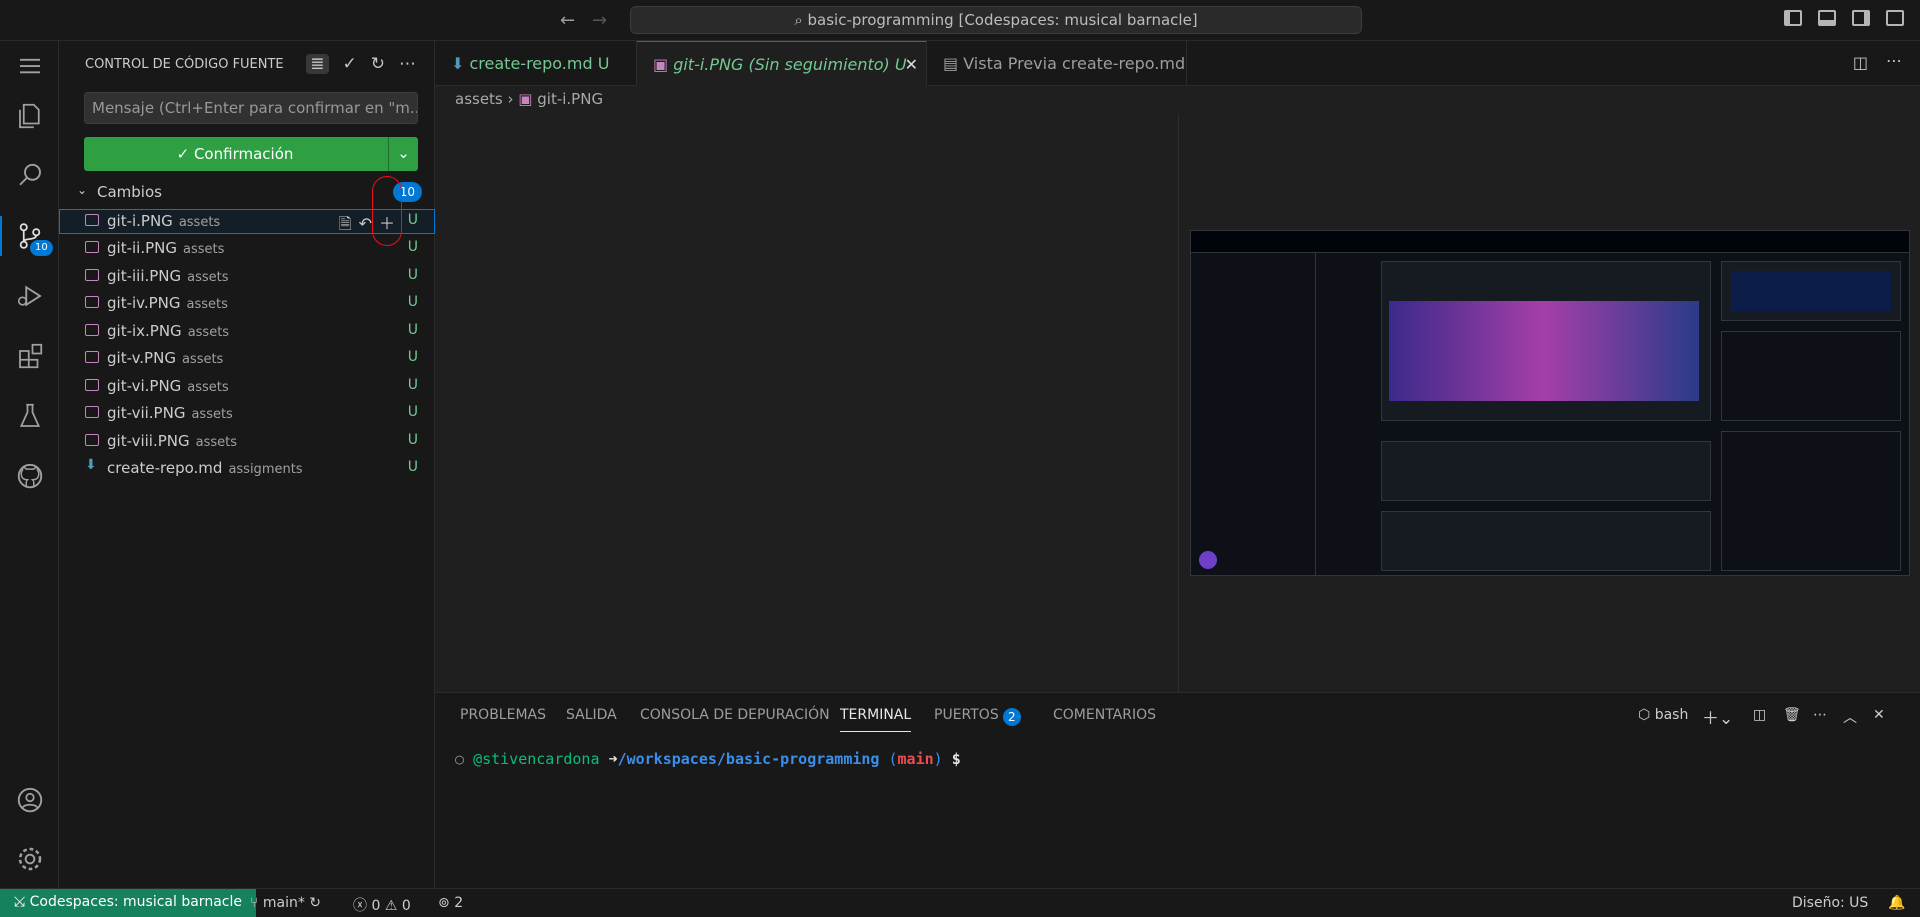  Describe the element at coordinates (459, 903) in the screenshot. I see `ports-count: 2` at that location.